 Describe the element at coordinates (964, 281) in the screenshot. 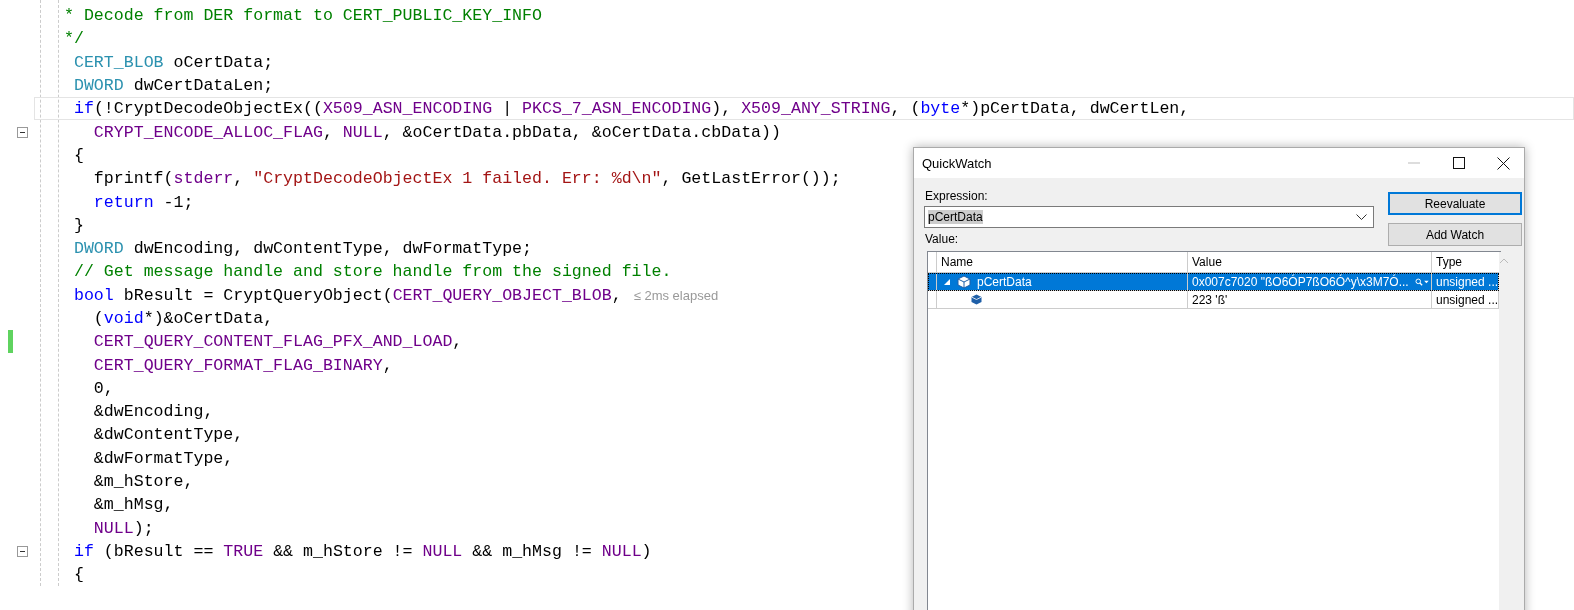

I see `object-icon` at that location.